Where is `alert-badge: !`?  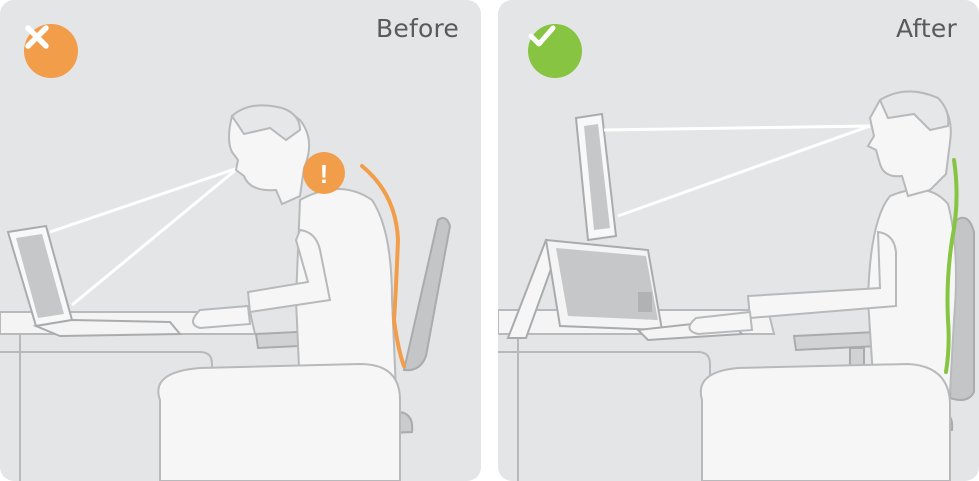 alert-badge: ! is located at coordinates (324, 173).